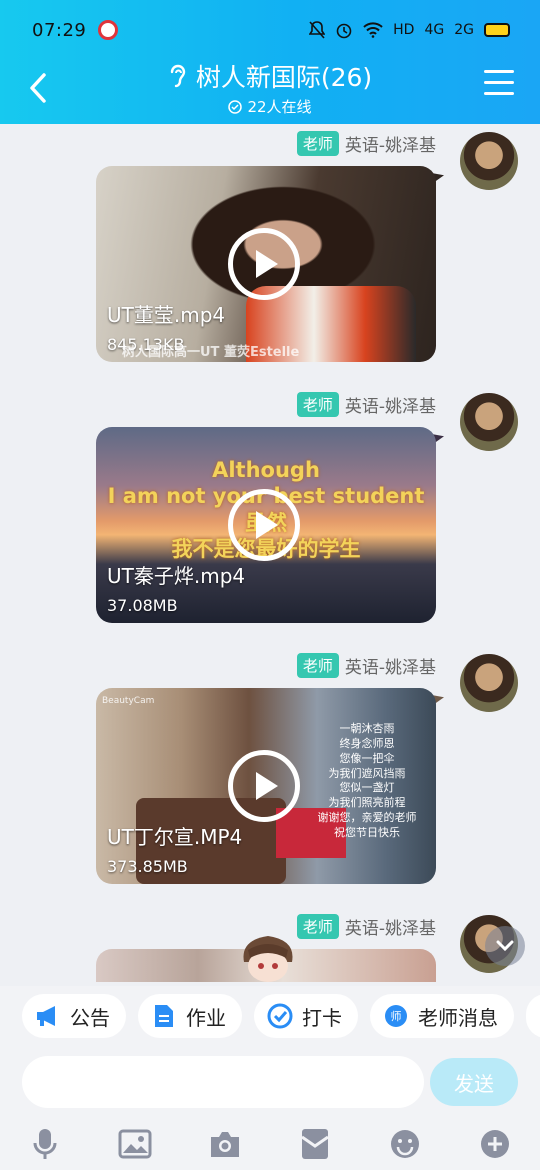  What do you see at coordinates (367, 788) in the screenshot?
I see `poem-line: 您似一盏灯` at bounding box center [367, 788].